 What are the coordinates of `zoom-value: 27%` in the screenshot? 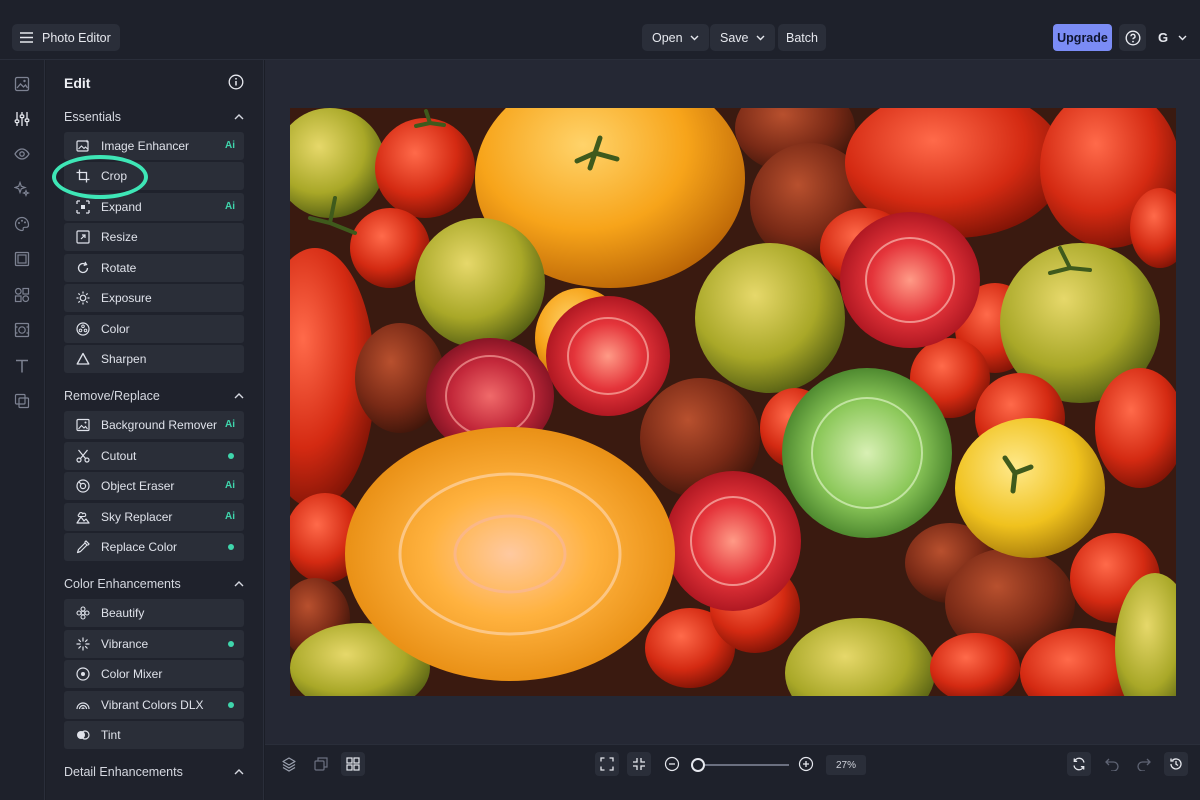 It's located at (846, 765).